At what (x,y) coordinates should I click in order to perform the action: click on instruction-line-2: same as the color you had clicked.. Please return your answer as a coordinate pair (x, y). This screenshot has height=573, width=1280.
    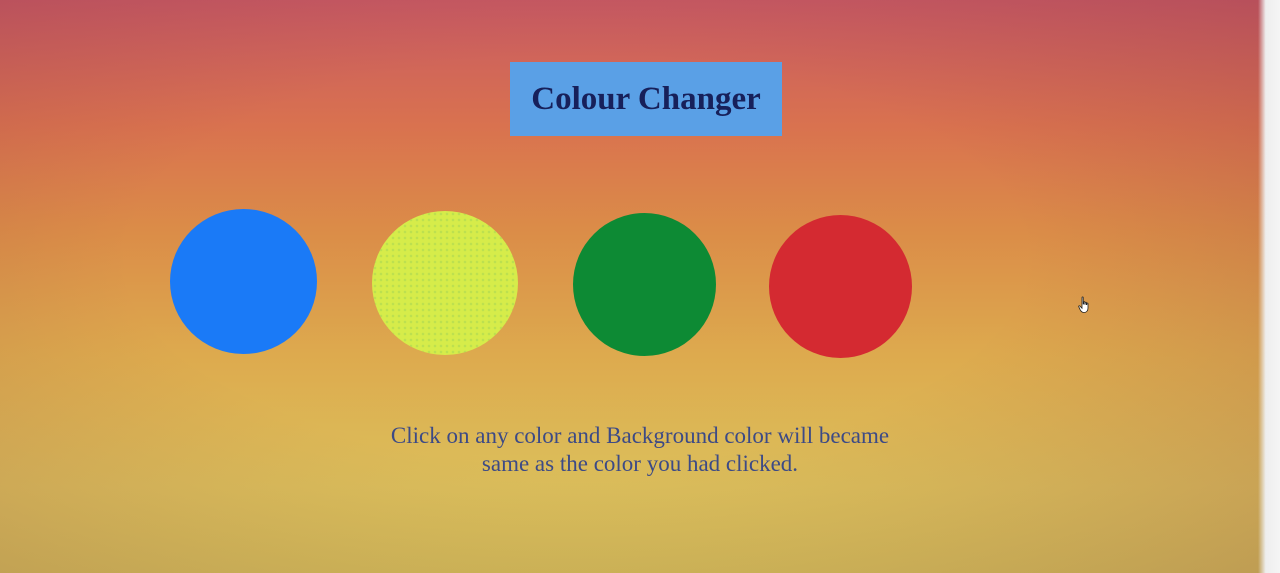
    Looking at the image, I should click on (640, 463).